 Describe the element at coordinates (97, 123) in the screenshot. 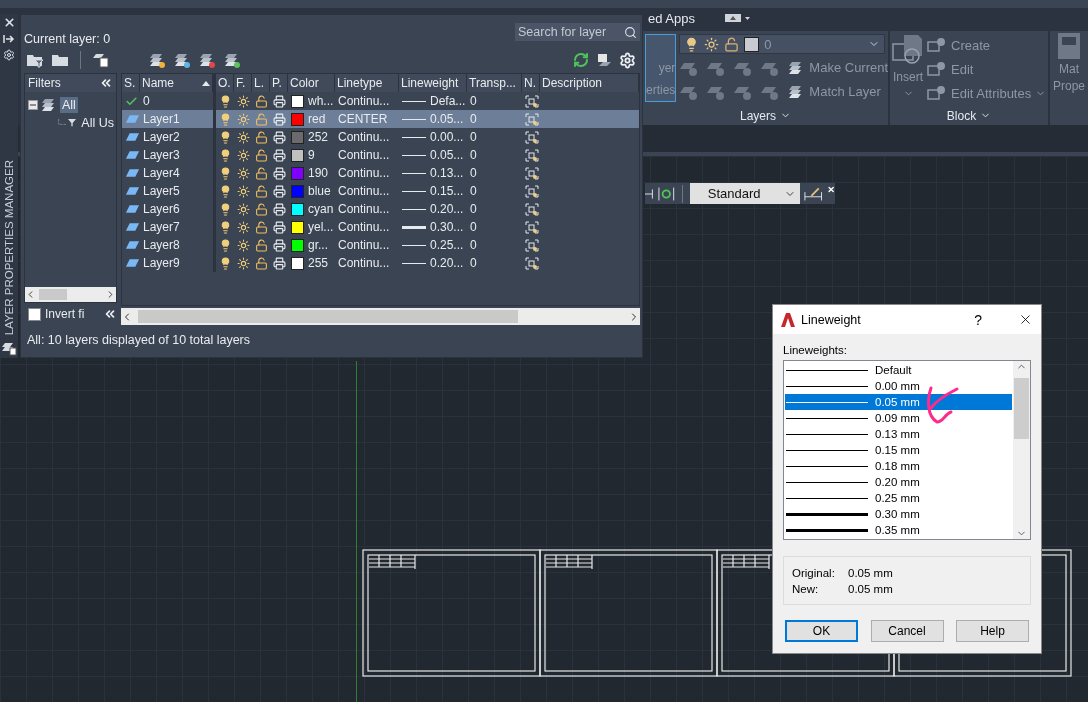

I see `tree-item: All Us` at that location.